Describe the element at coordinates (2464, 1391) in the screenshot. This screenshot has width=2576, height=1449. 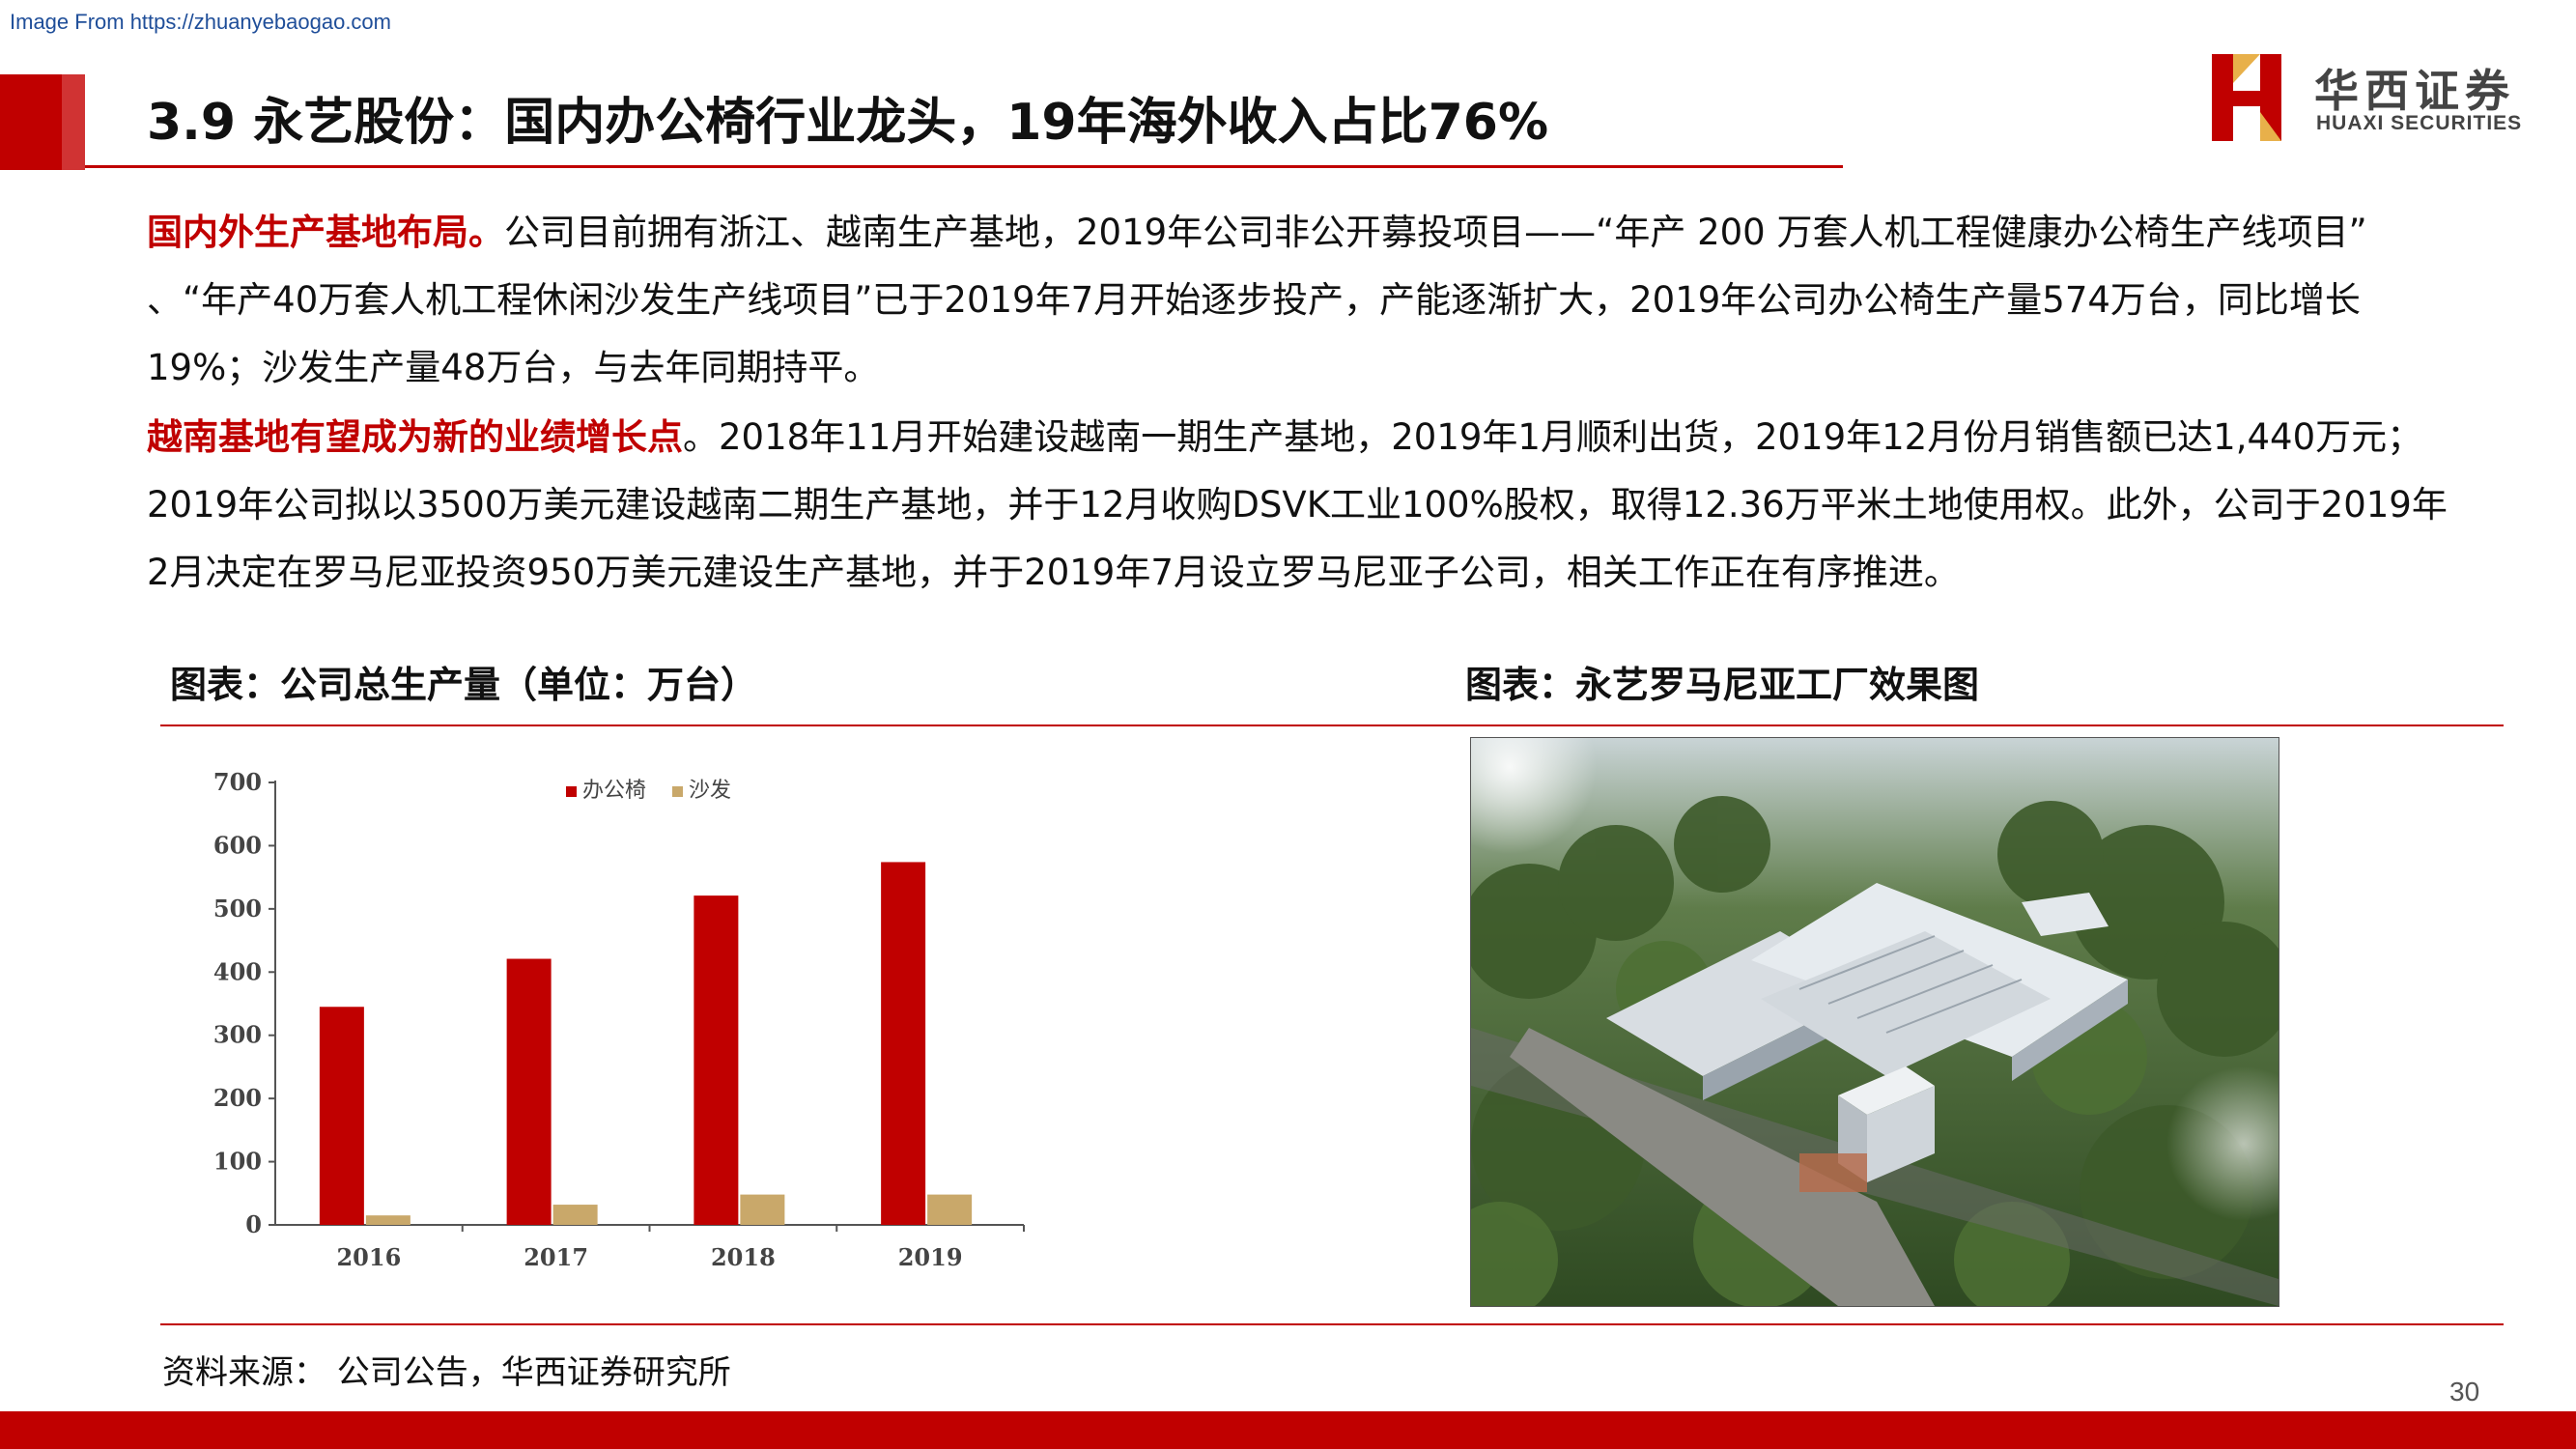
I see `page-number: 30` at that location.